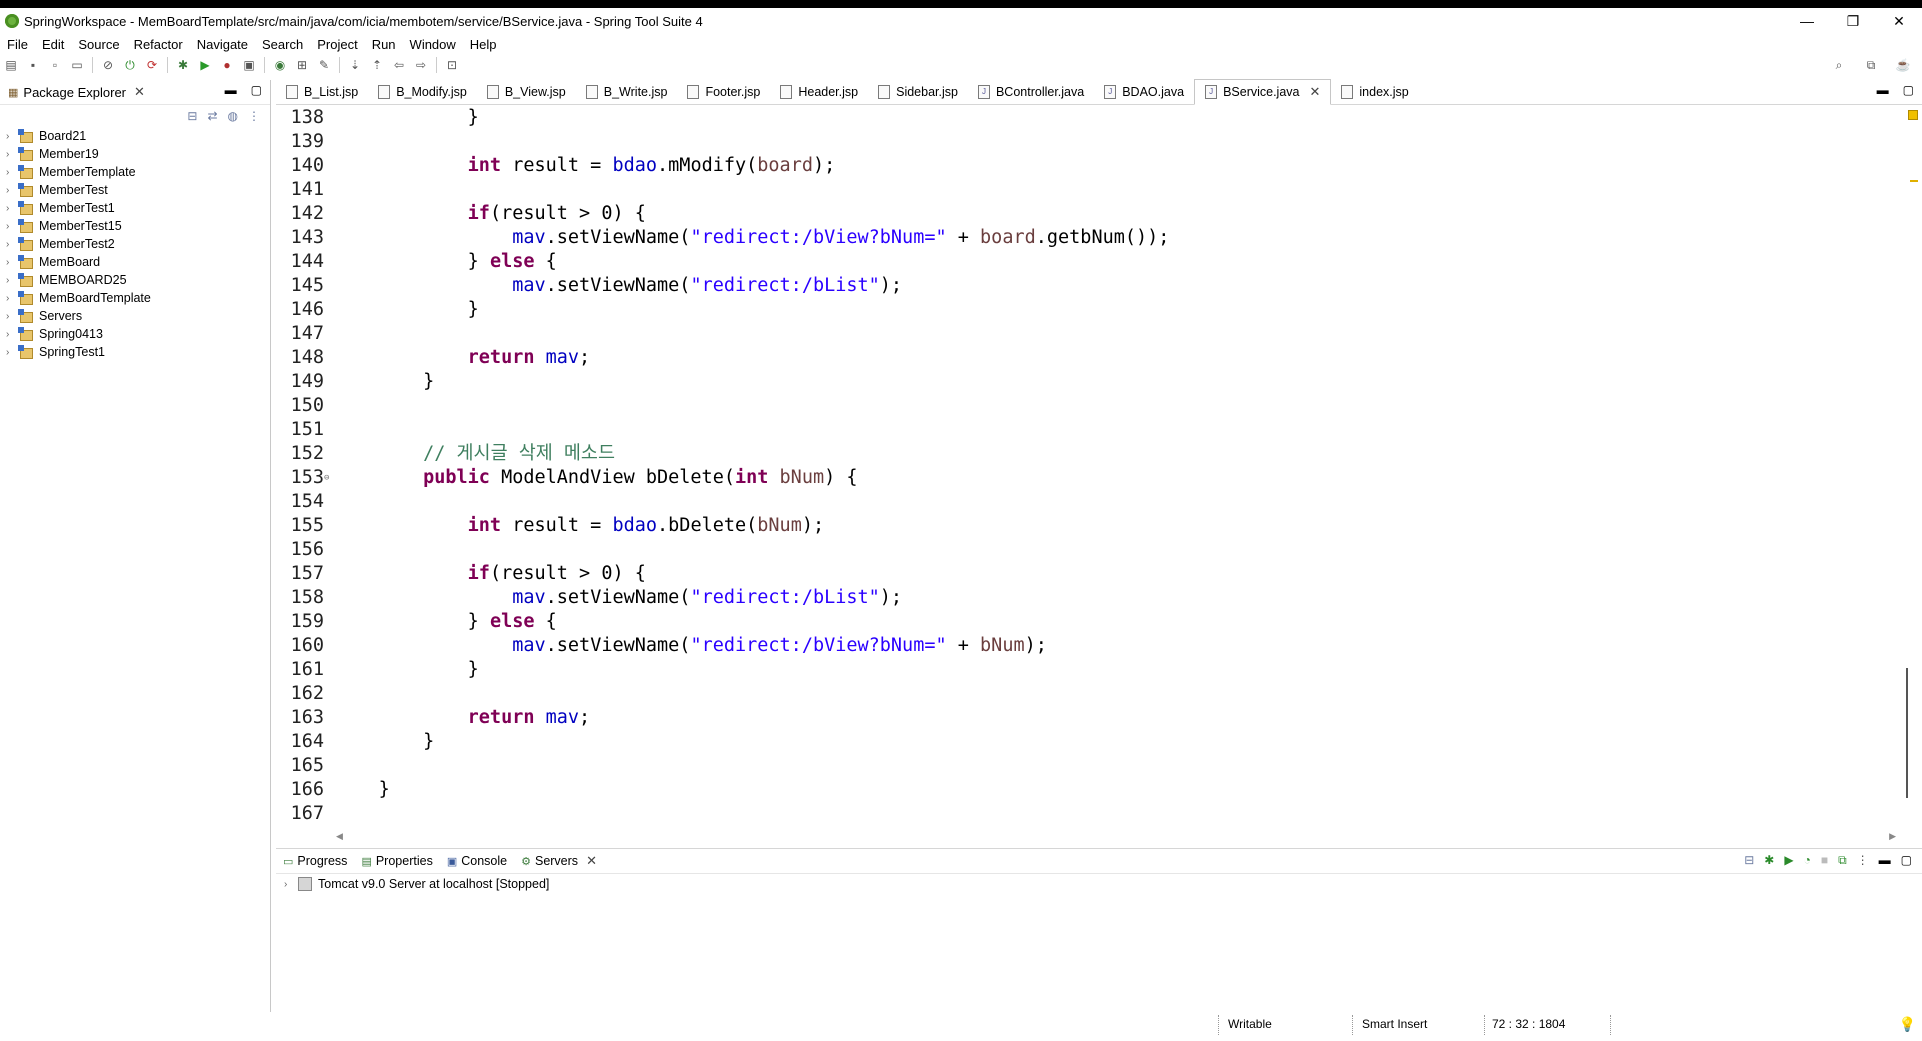 The width and height of the screenshot is (1922, 1041). Describe the element at coordinates (1086, 718) in the screenshot. I see `code-line: 163 return mav;` at that location.